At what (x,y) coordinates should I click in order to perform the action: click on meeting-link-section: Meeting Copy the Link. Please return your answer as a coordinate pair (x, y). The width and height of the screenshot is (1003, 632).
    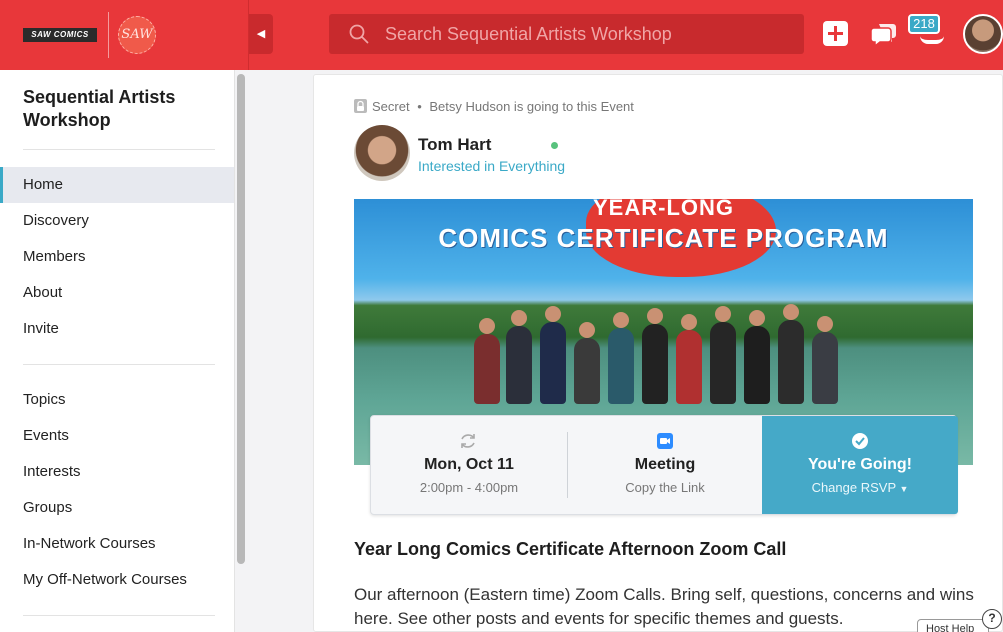
    Looking at the image, I should click on (665, 465).